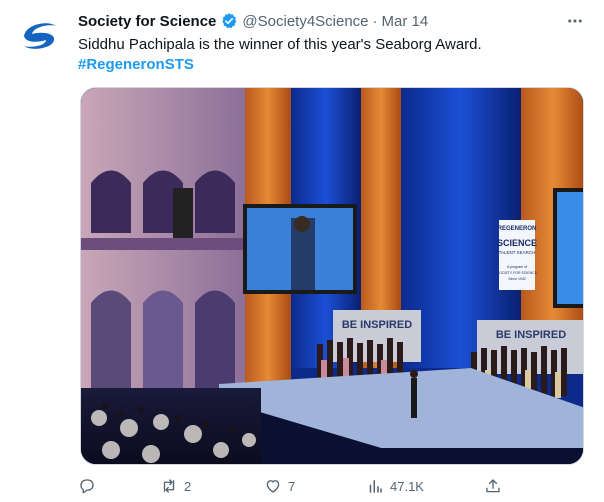 This screenshot has height=502, width=604. Describe the element at coordinates (407, 486) in the screenshot. I see `views-count: 47.1K` at that location.